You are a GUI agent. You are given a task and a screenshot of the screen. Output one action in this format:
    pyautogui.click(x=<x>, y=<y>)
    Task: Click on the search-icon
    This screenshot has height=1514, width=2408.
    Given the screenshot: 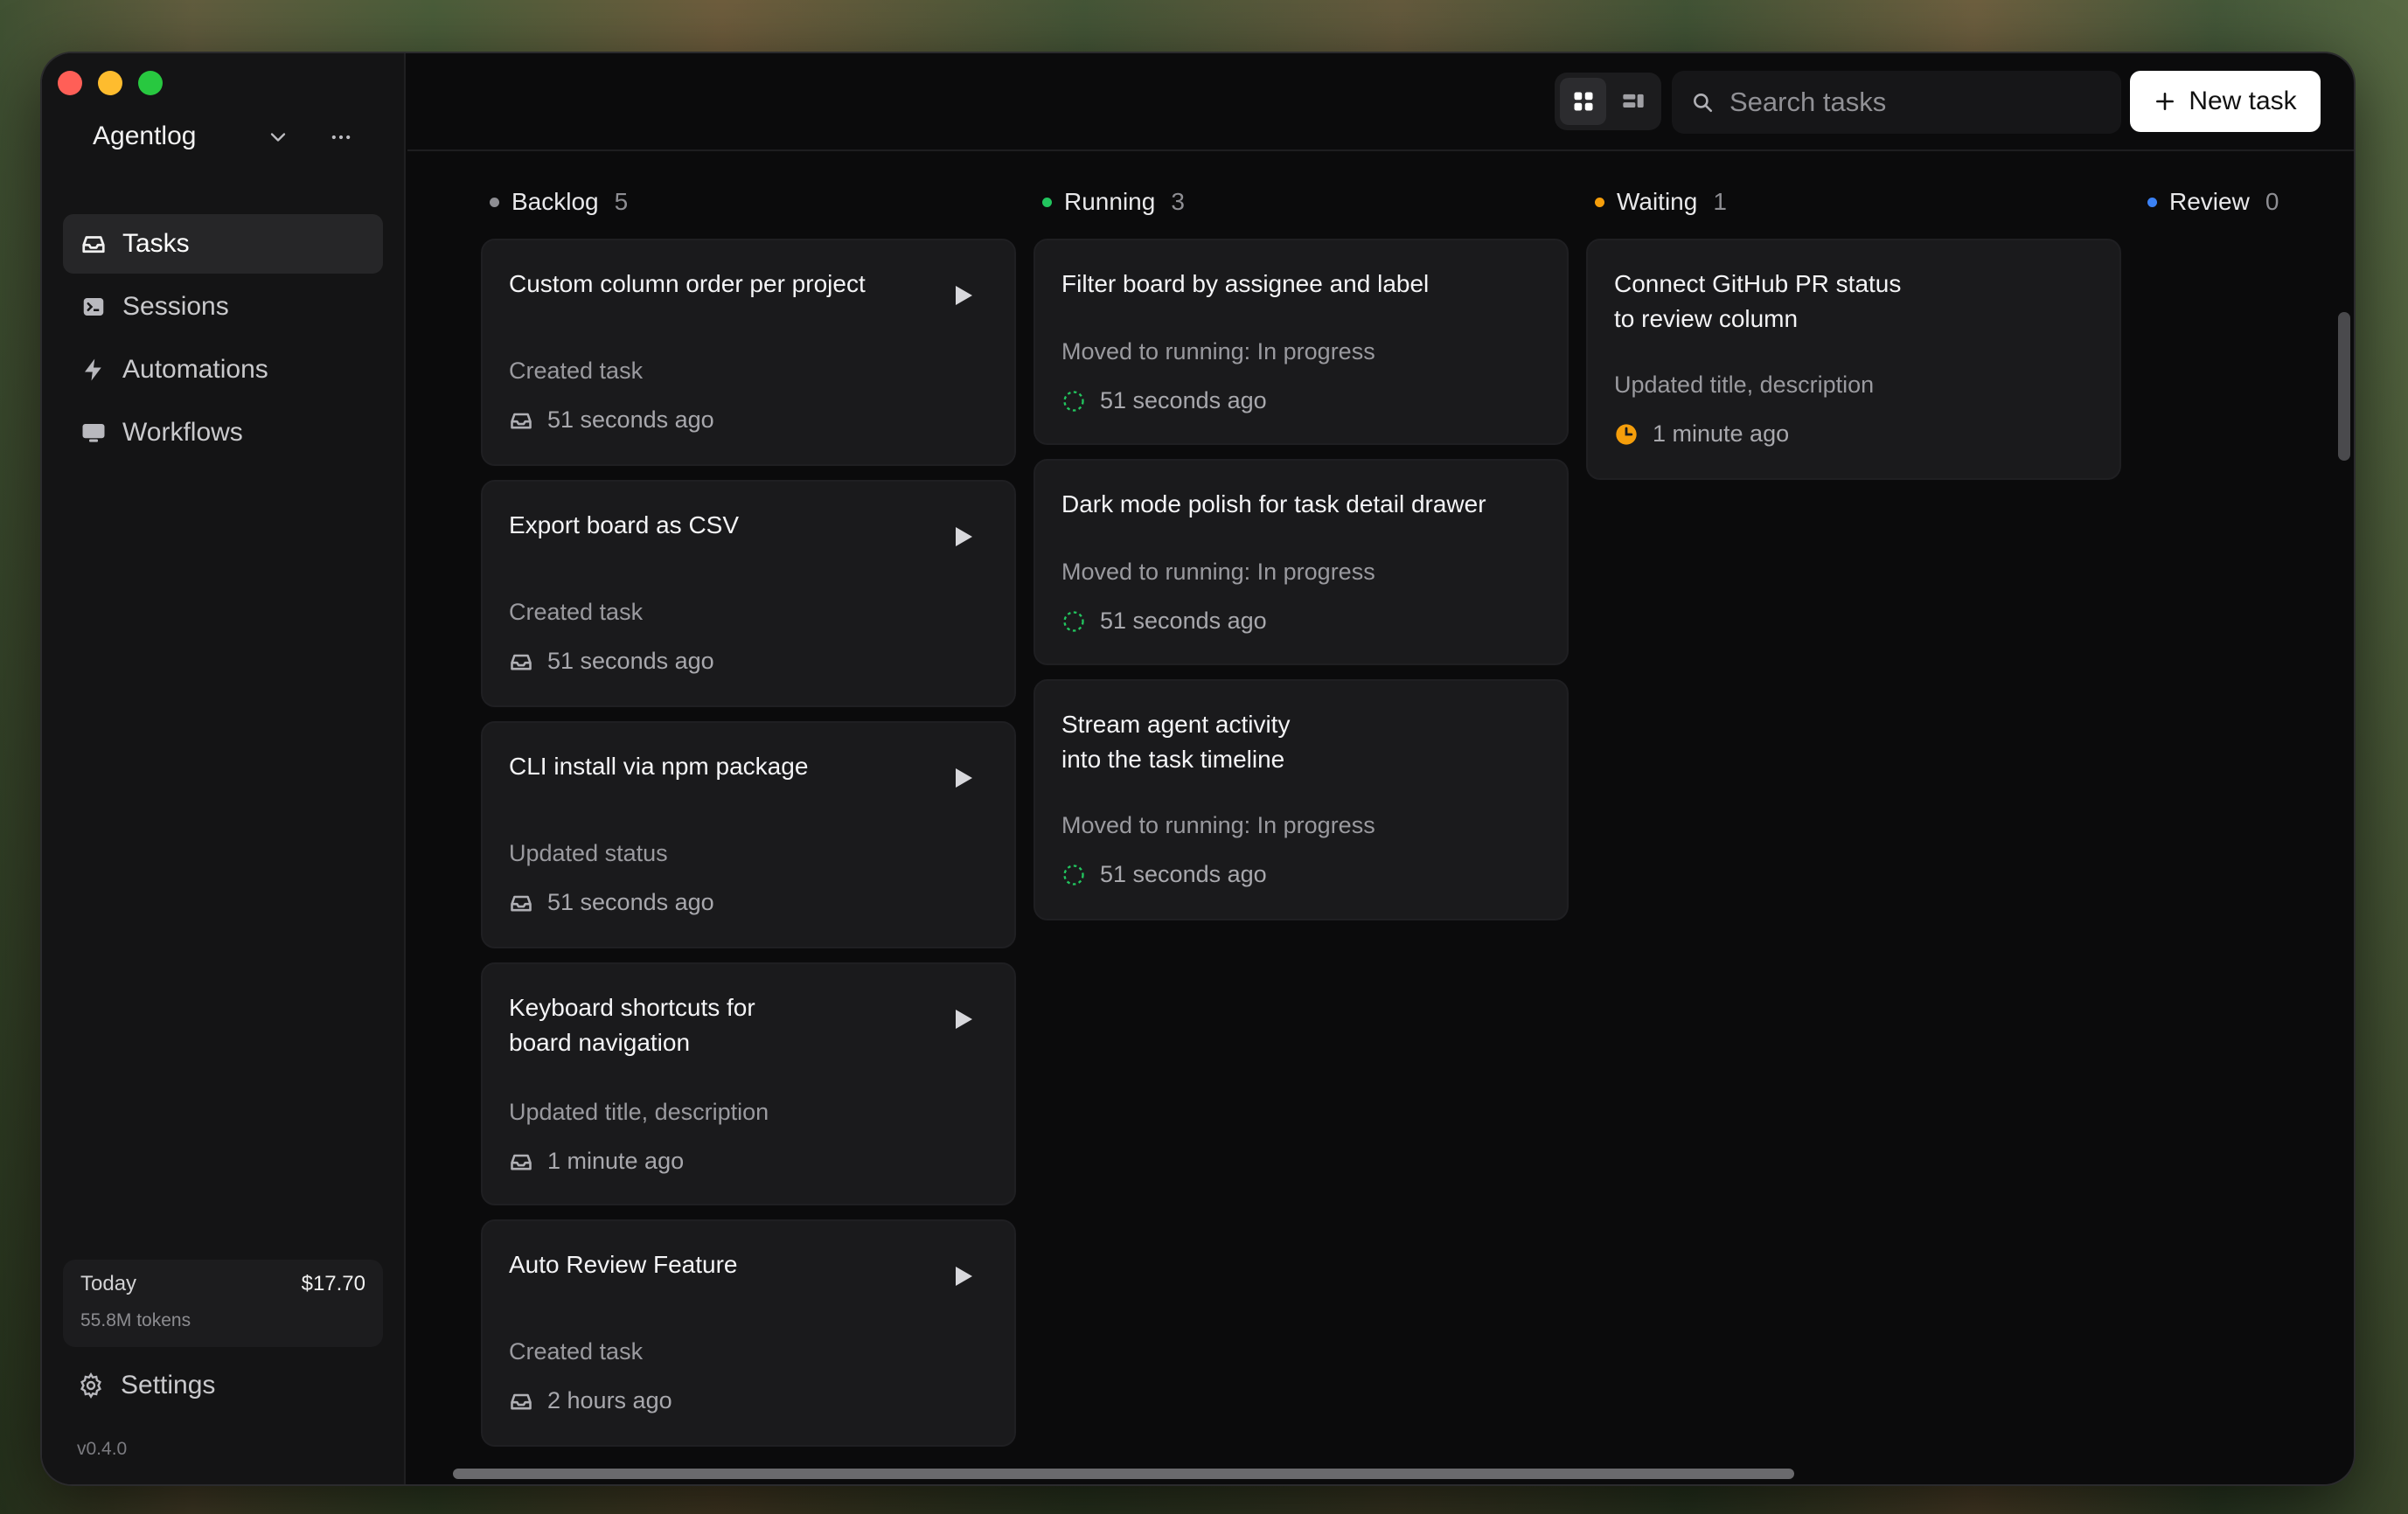 What is the action you would take?
    pyautogui.click(x=1703, y=104)
    